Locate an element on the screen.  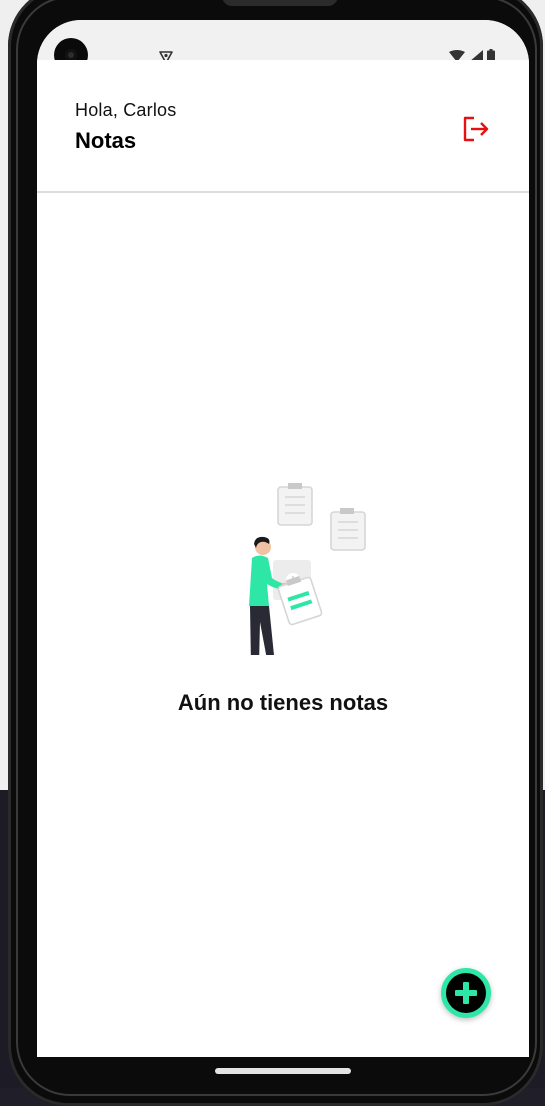
logout-icon is located at coordinates (476, 129).